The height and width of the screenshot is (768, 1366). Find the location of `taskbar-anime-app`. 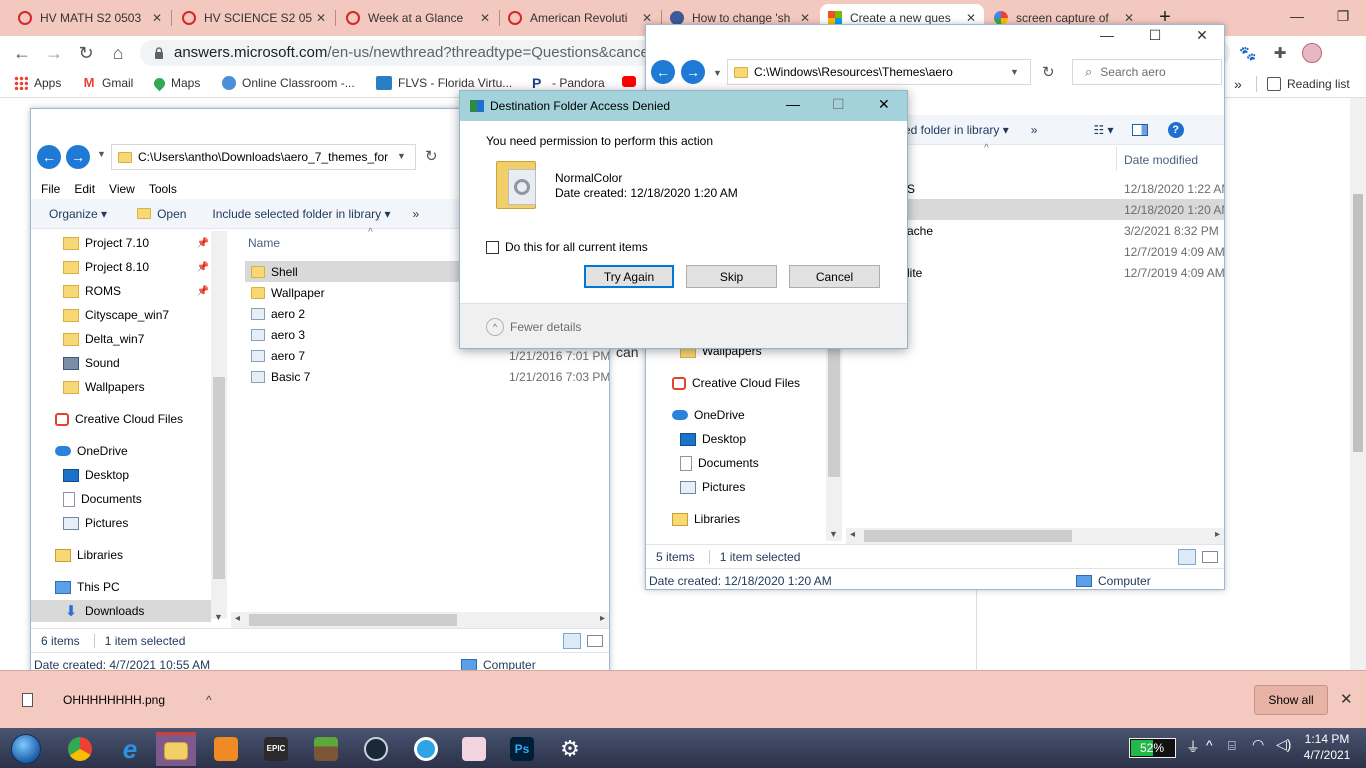

taskbar-anime-app is located at coordinates (474, 749).